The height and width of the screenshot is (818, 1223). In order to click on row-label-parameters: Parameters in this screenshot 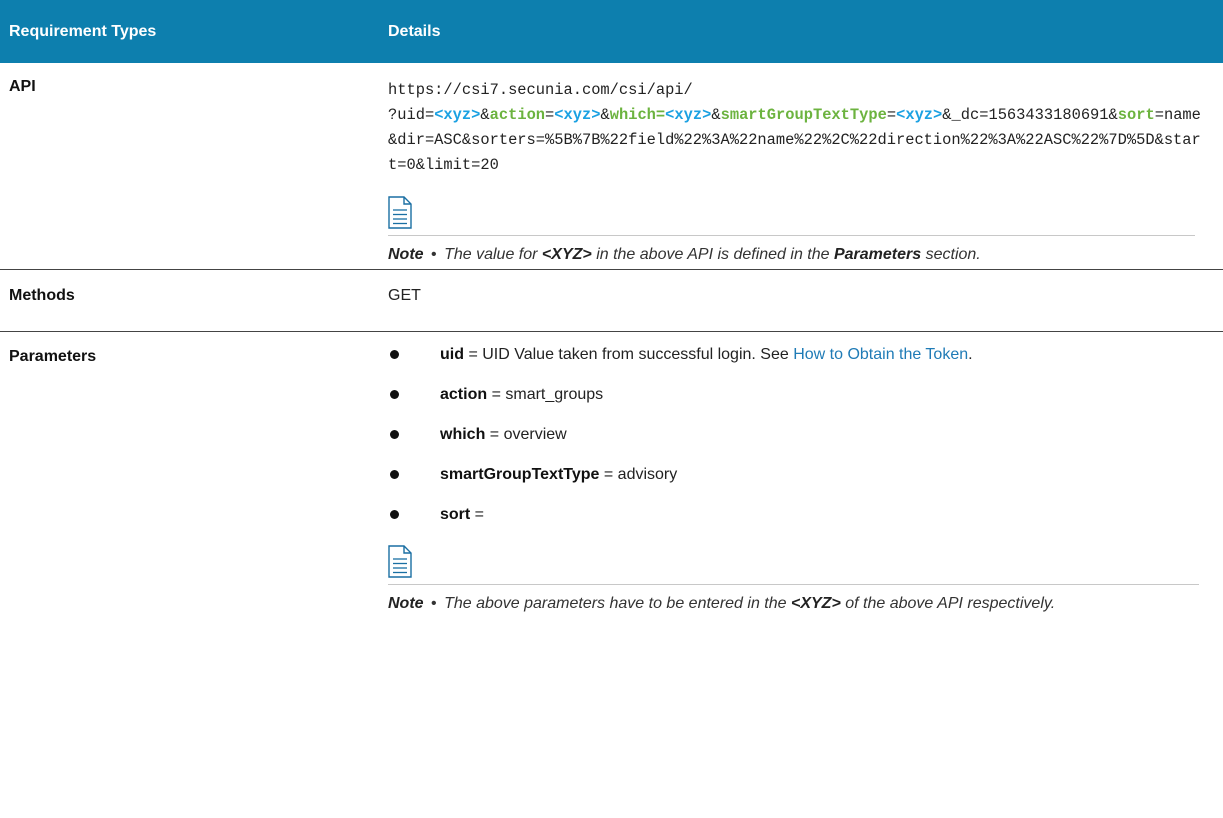, I will do `click(194, 474)`.